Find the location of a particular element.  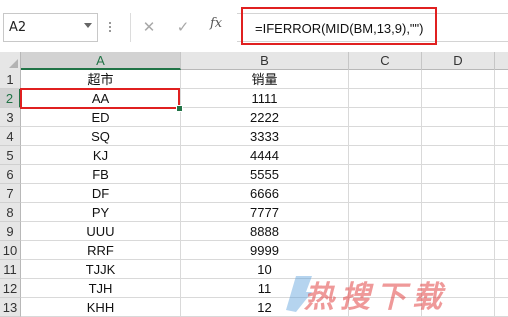

column-header-c: C is located at coordinates (385, 61).